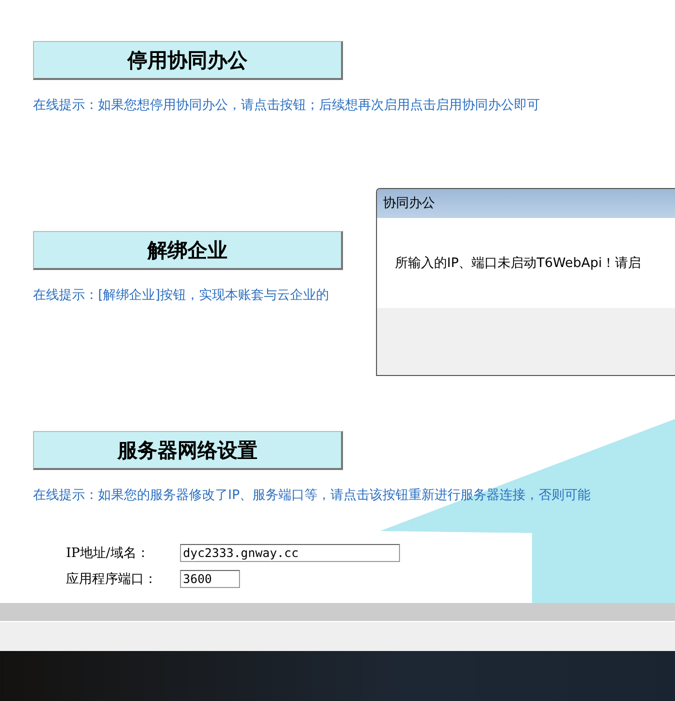  What do you see at coordinates (518, 263) in the screenshot?
I see `dialog-message: 所输入的IP、端口未启动T6WebApi！请启` at bounding box center [518, 263].